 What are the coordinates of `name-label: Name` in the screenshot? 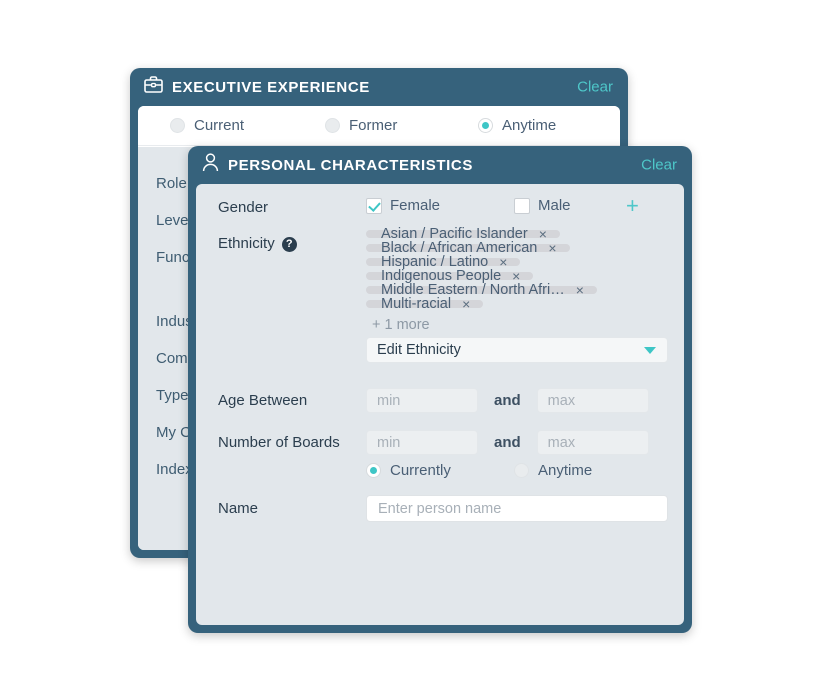 It's located at (238, 508).